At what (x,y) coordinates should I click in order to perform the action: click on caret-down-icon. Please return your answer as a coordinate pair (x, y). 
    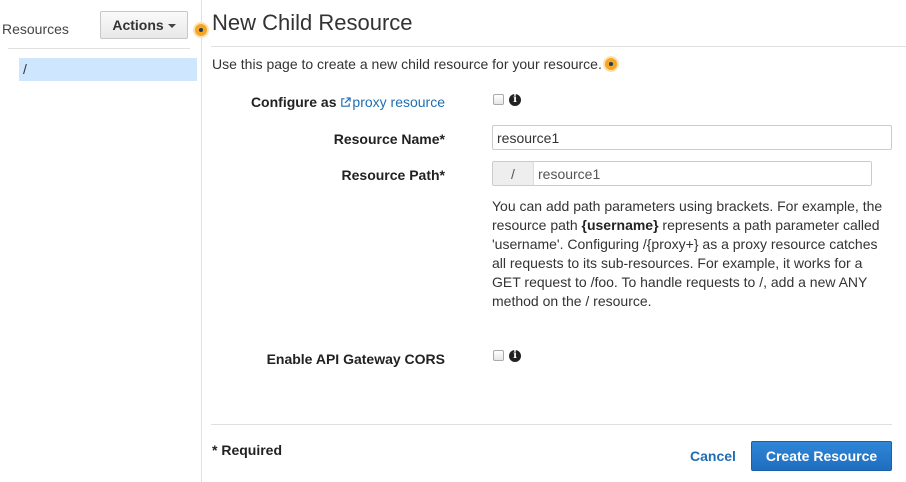
    Looking at the image, I should click on (171, 26).